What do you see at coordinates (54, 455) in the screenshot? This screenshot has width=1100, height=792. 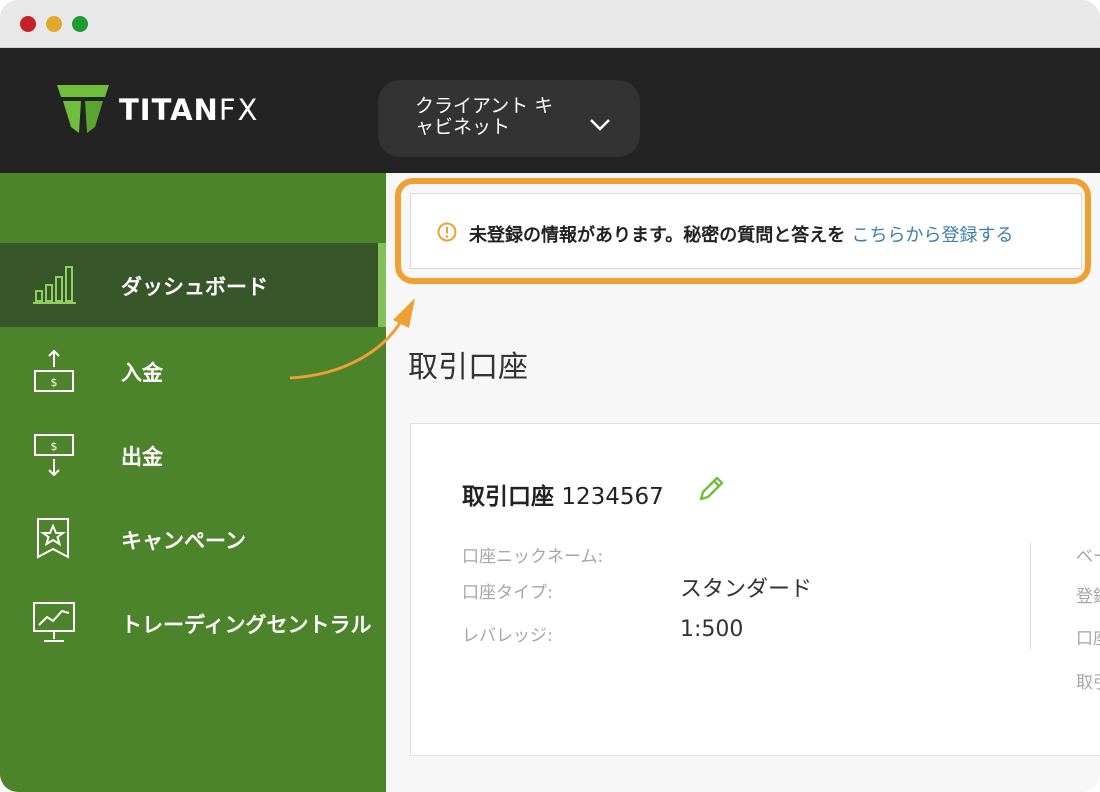 I see `withdraw-icon: $` at bounding box center [54, 455].